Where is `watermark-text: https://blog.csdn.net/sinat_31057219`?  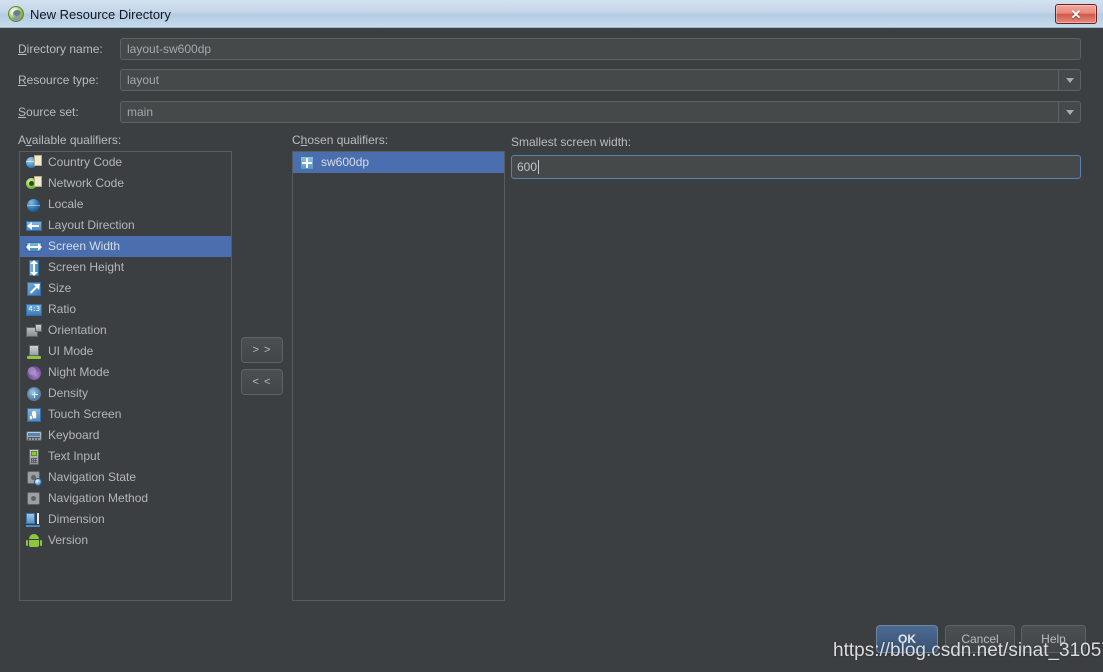
watermark-text: https://blog.csdn.net/sinat_31057219 is located at coordinates (968, 650).